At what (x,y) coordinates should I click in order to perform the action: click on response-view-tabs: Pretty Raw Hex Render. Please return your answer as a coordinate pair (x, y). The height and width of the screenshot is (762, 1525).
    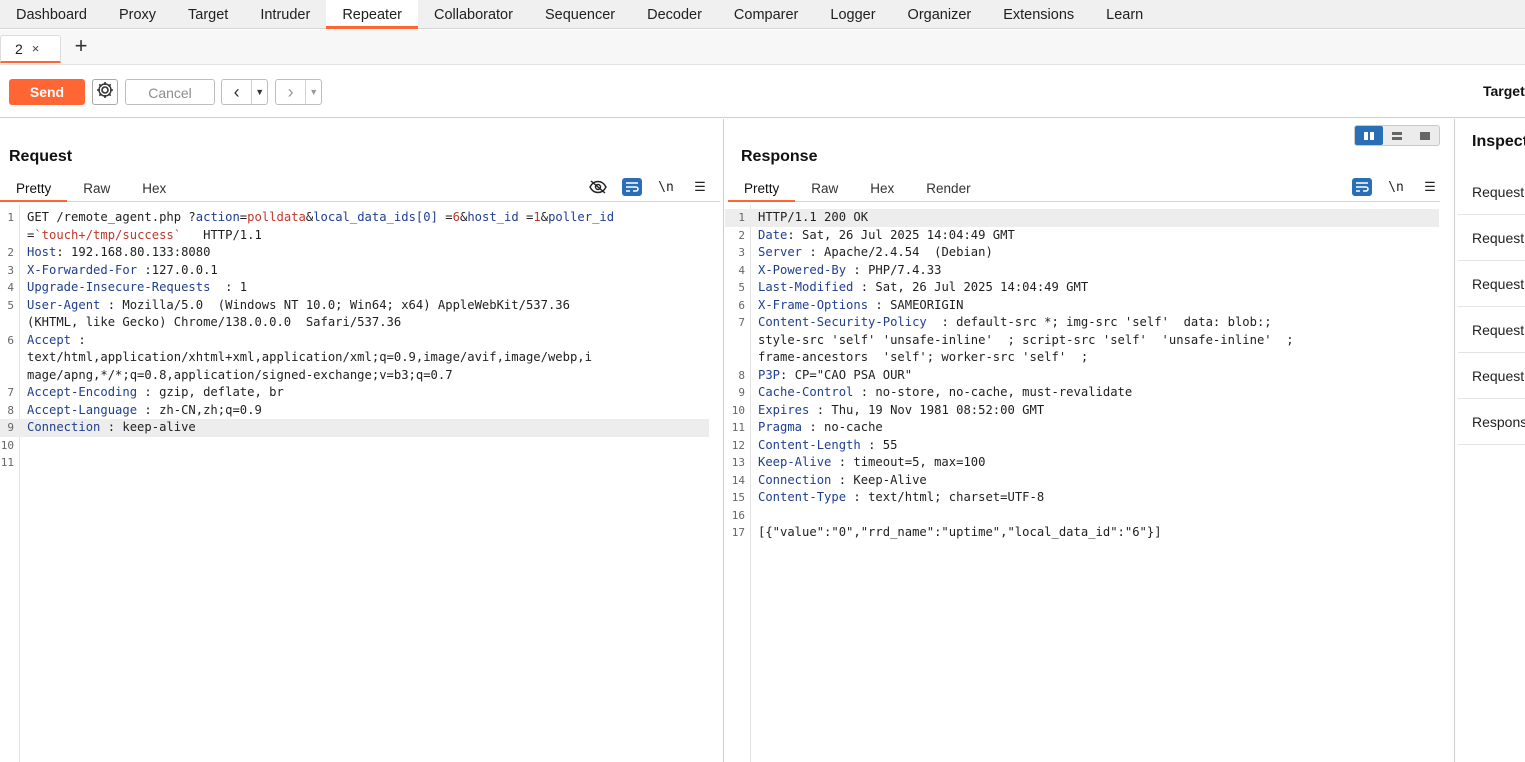
    Looking at the image, I should click on (1084, 189).